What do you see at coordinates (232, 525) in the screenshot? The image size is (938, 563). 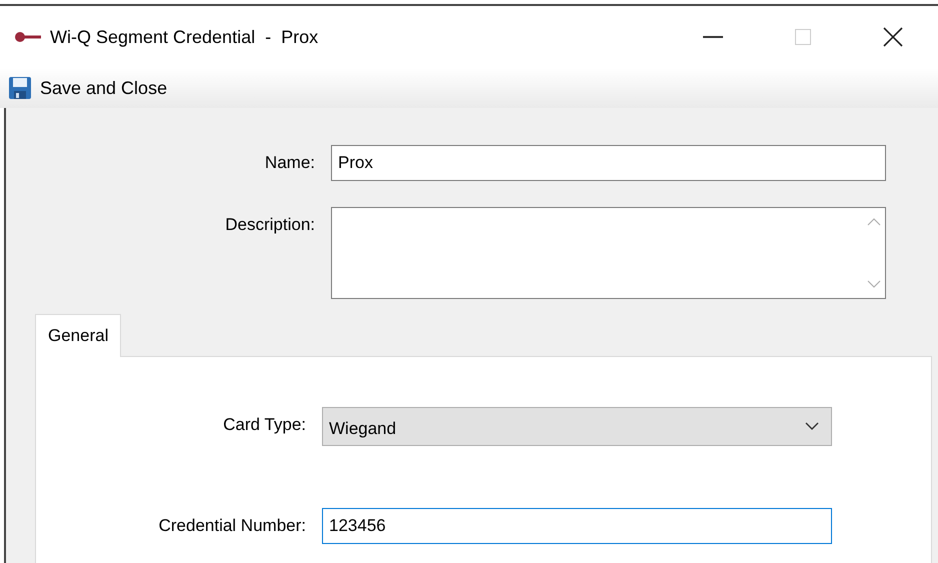 I see `field-label: Credential Number:` at bounding box center [232, 525].